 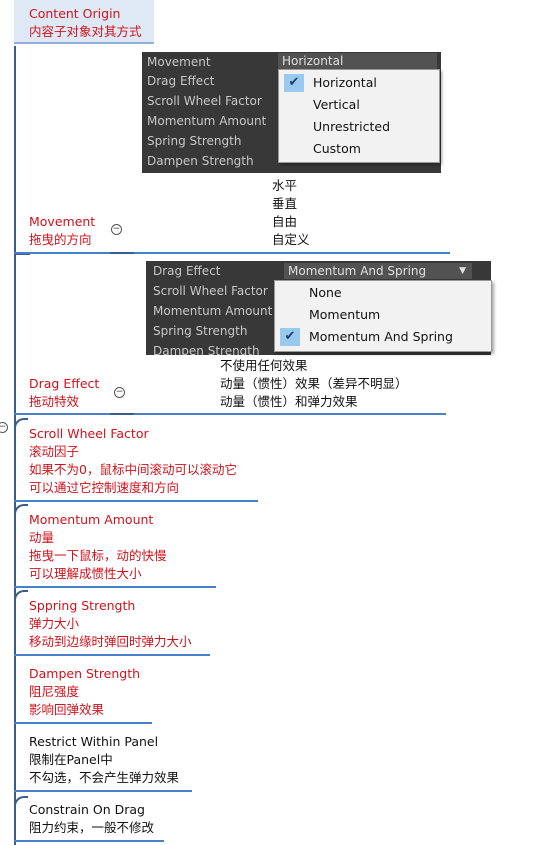 What do you see at coordinates (82, 606) in the screenshot?
I see `spring-title: Sppring Strength` at bounding box center [82, 606].